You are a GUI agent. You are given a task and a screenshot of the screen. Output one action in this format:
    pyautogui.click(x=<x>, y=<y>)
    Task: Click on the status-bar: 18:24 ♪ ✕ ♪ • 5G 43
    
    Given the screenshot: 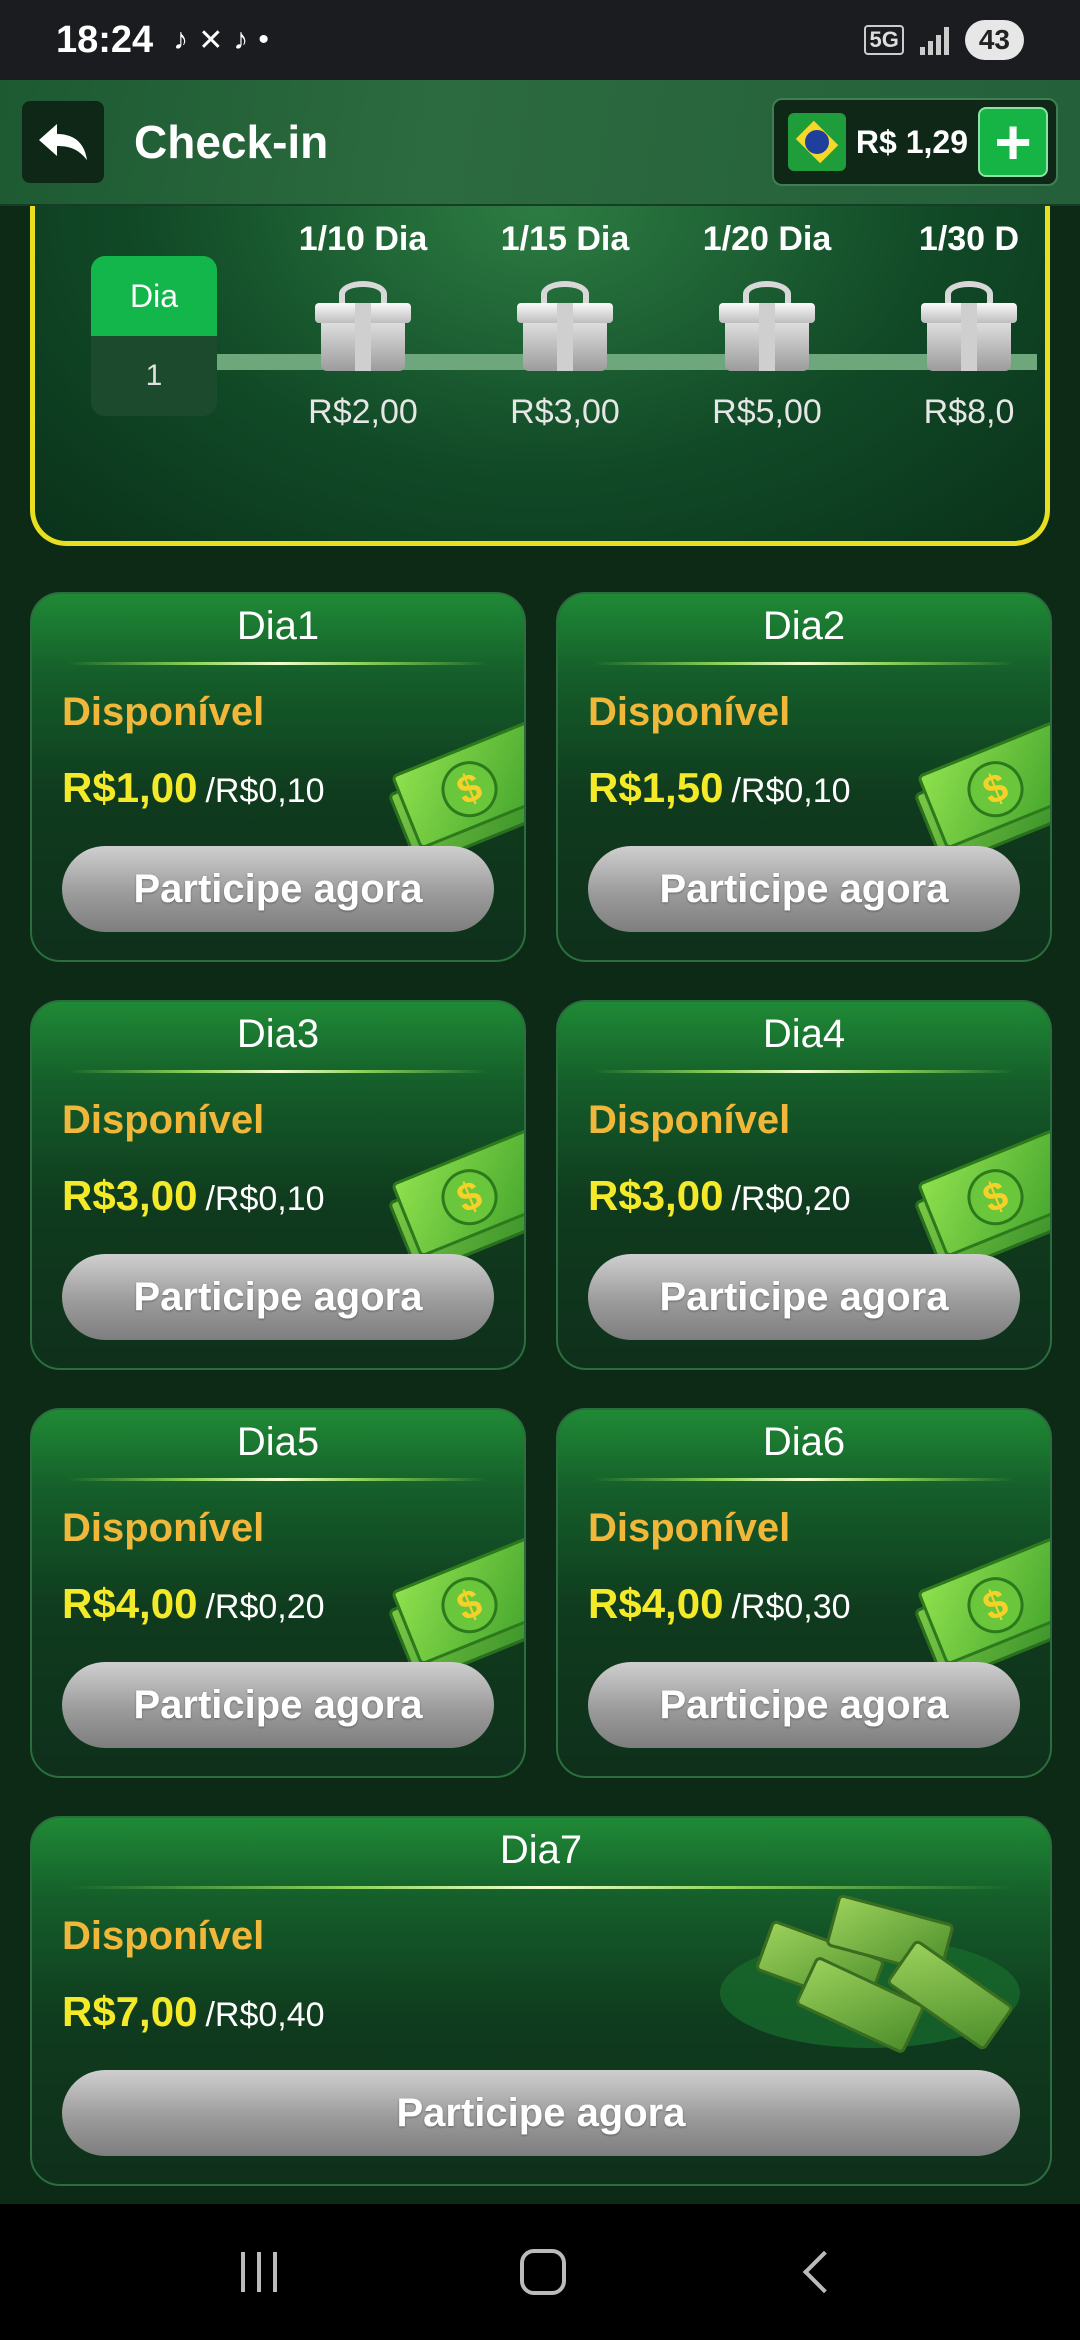 What is the action you would take?
    pyautogui.click(x=540, y=40)
    